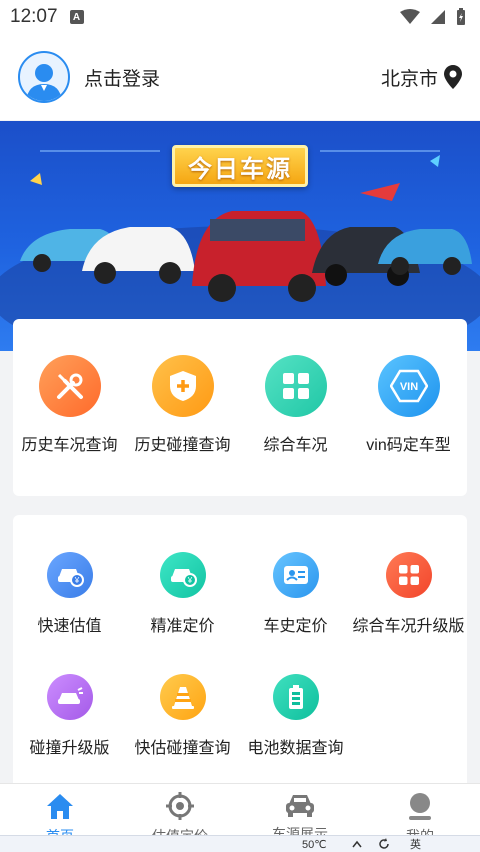  What do you see at coordinates (461, 16) in the screenshot?
I see `battery-status-icon` at bounding box center [461, 16].